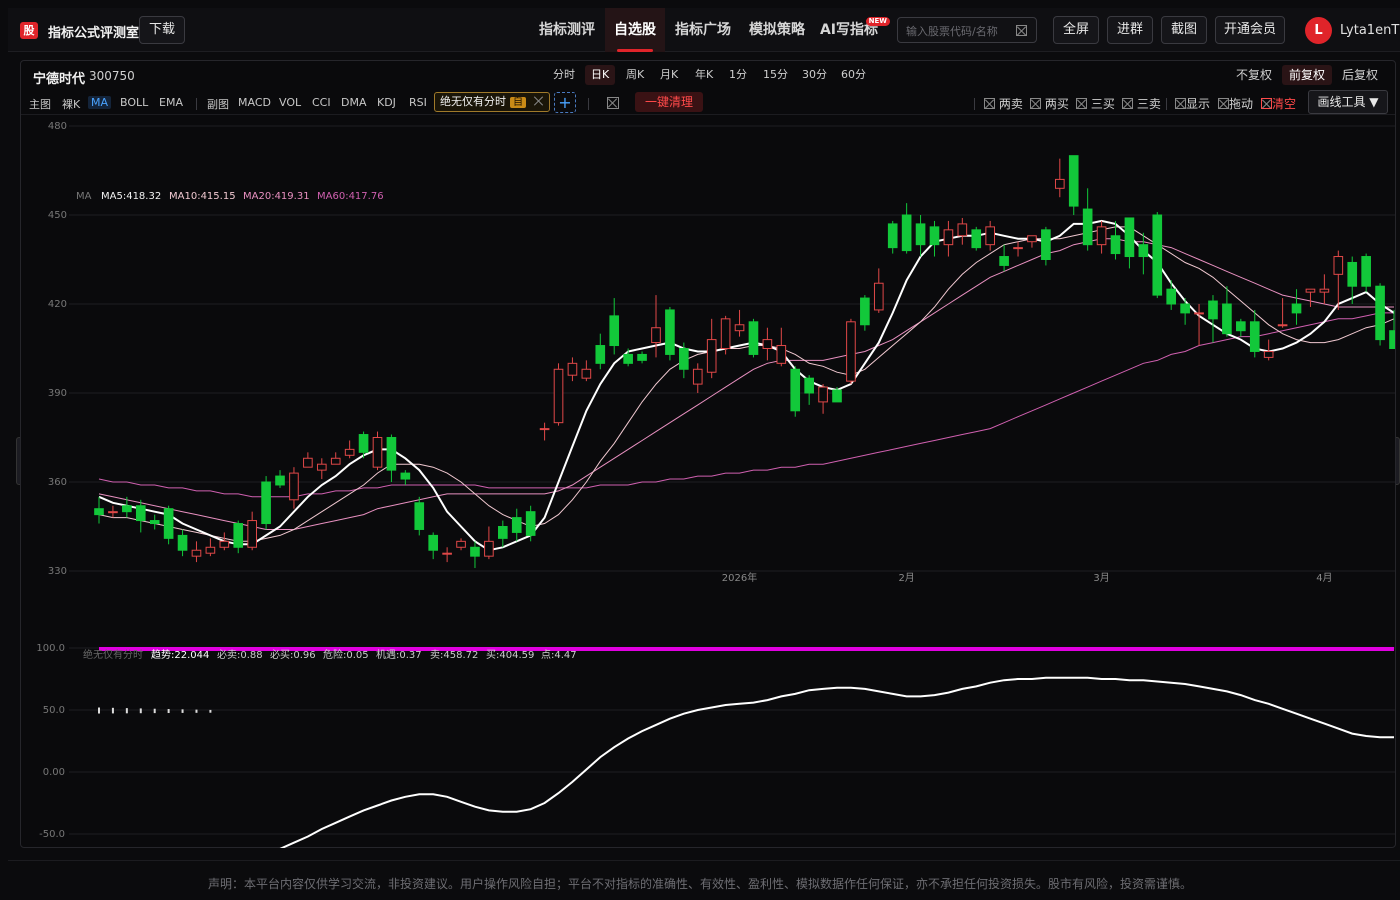 The image size is (1400, 900). I want to click on period-tab-monthly: 月K, so click(669, 75).